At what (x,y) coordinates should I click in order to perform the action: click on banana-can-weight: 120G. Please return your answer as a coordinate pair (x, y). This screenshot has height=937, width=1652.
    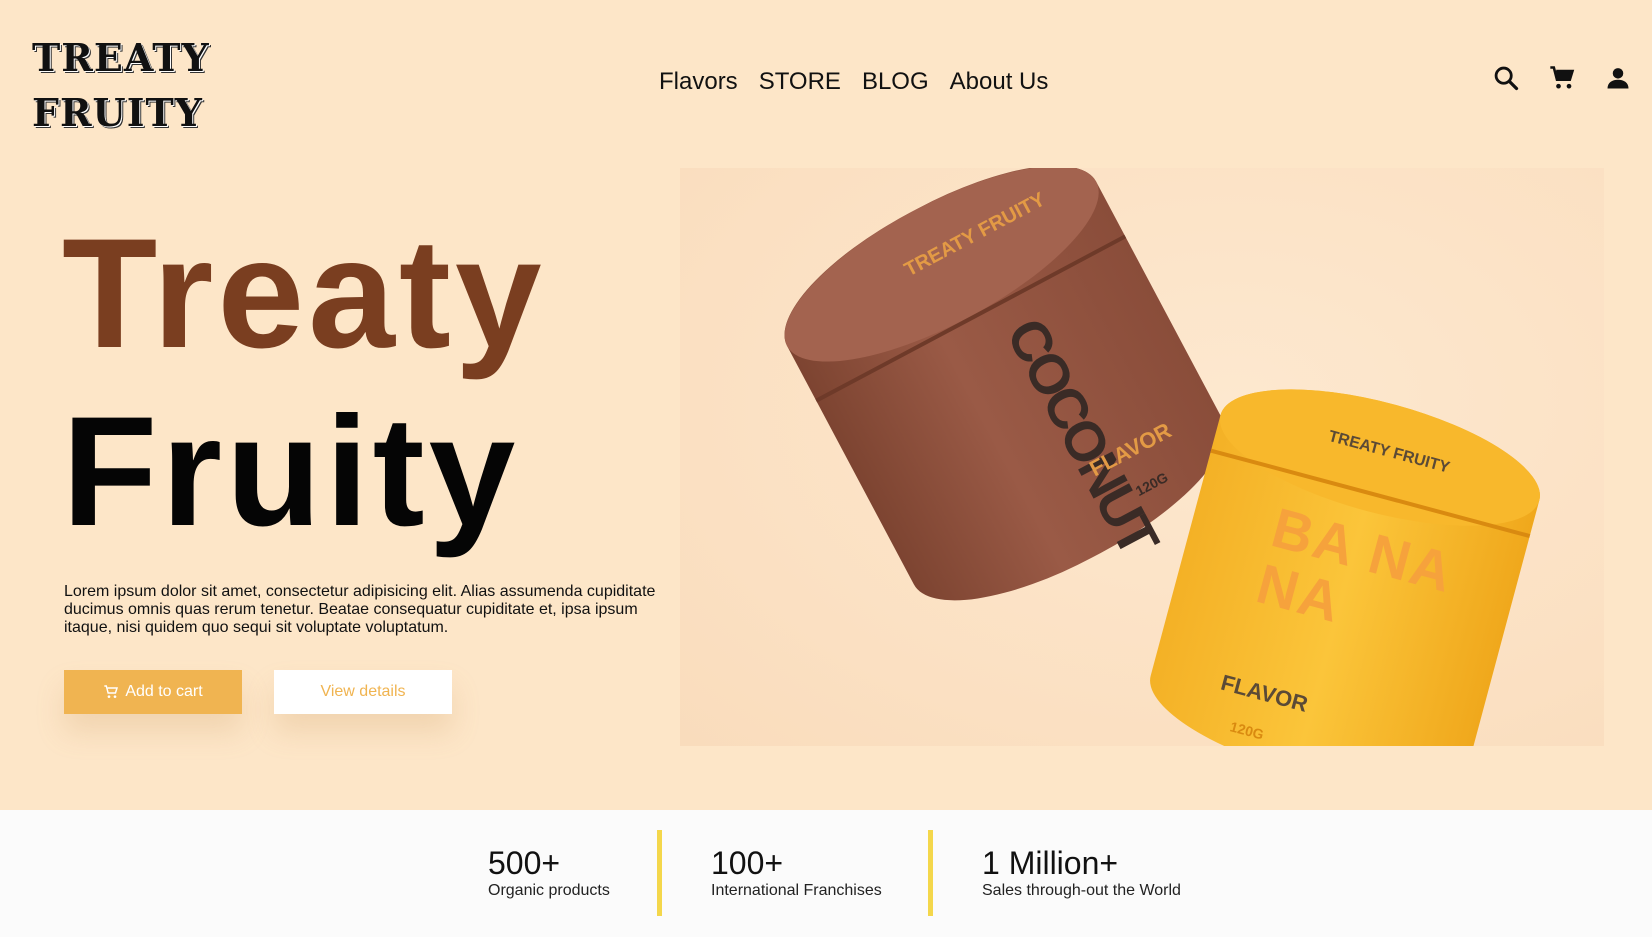
    Looking at the image, I should click on (1247, 730).